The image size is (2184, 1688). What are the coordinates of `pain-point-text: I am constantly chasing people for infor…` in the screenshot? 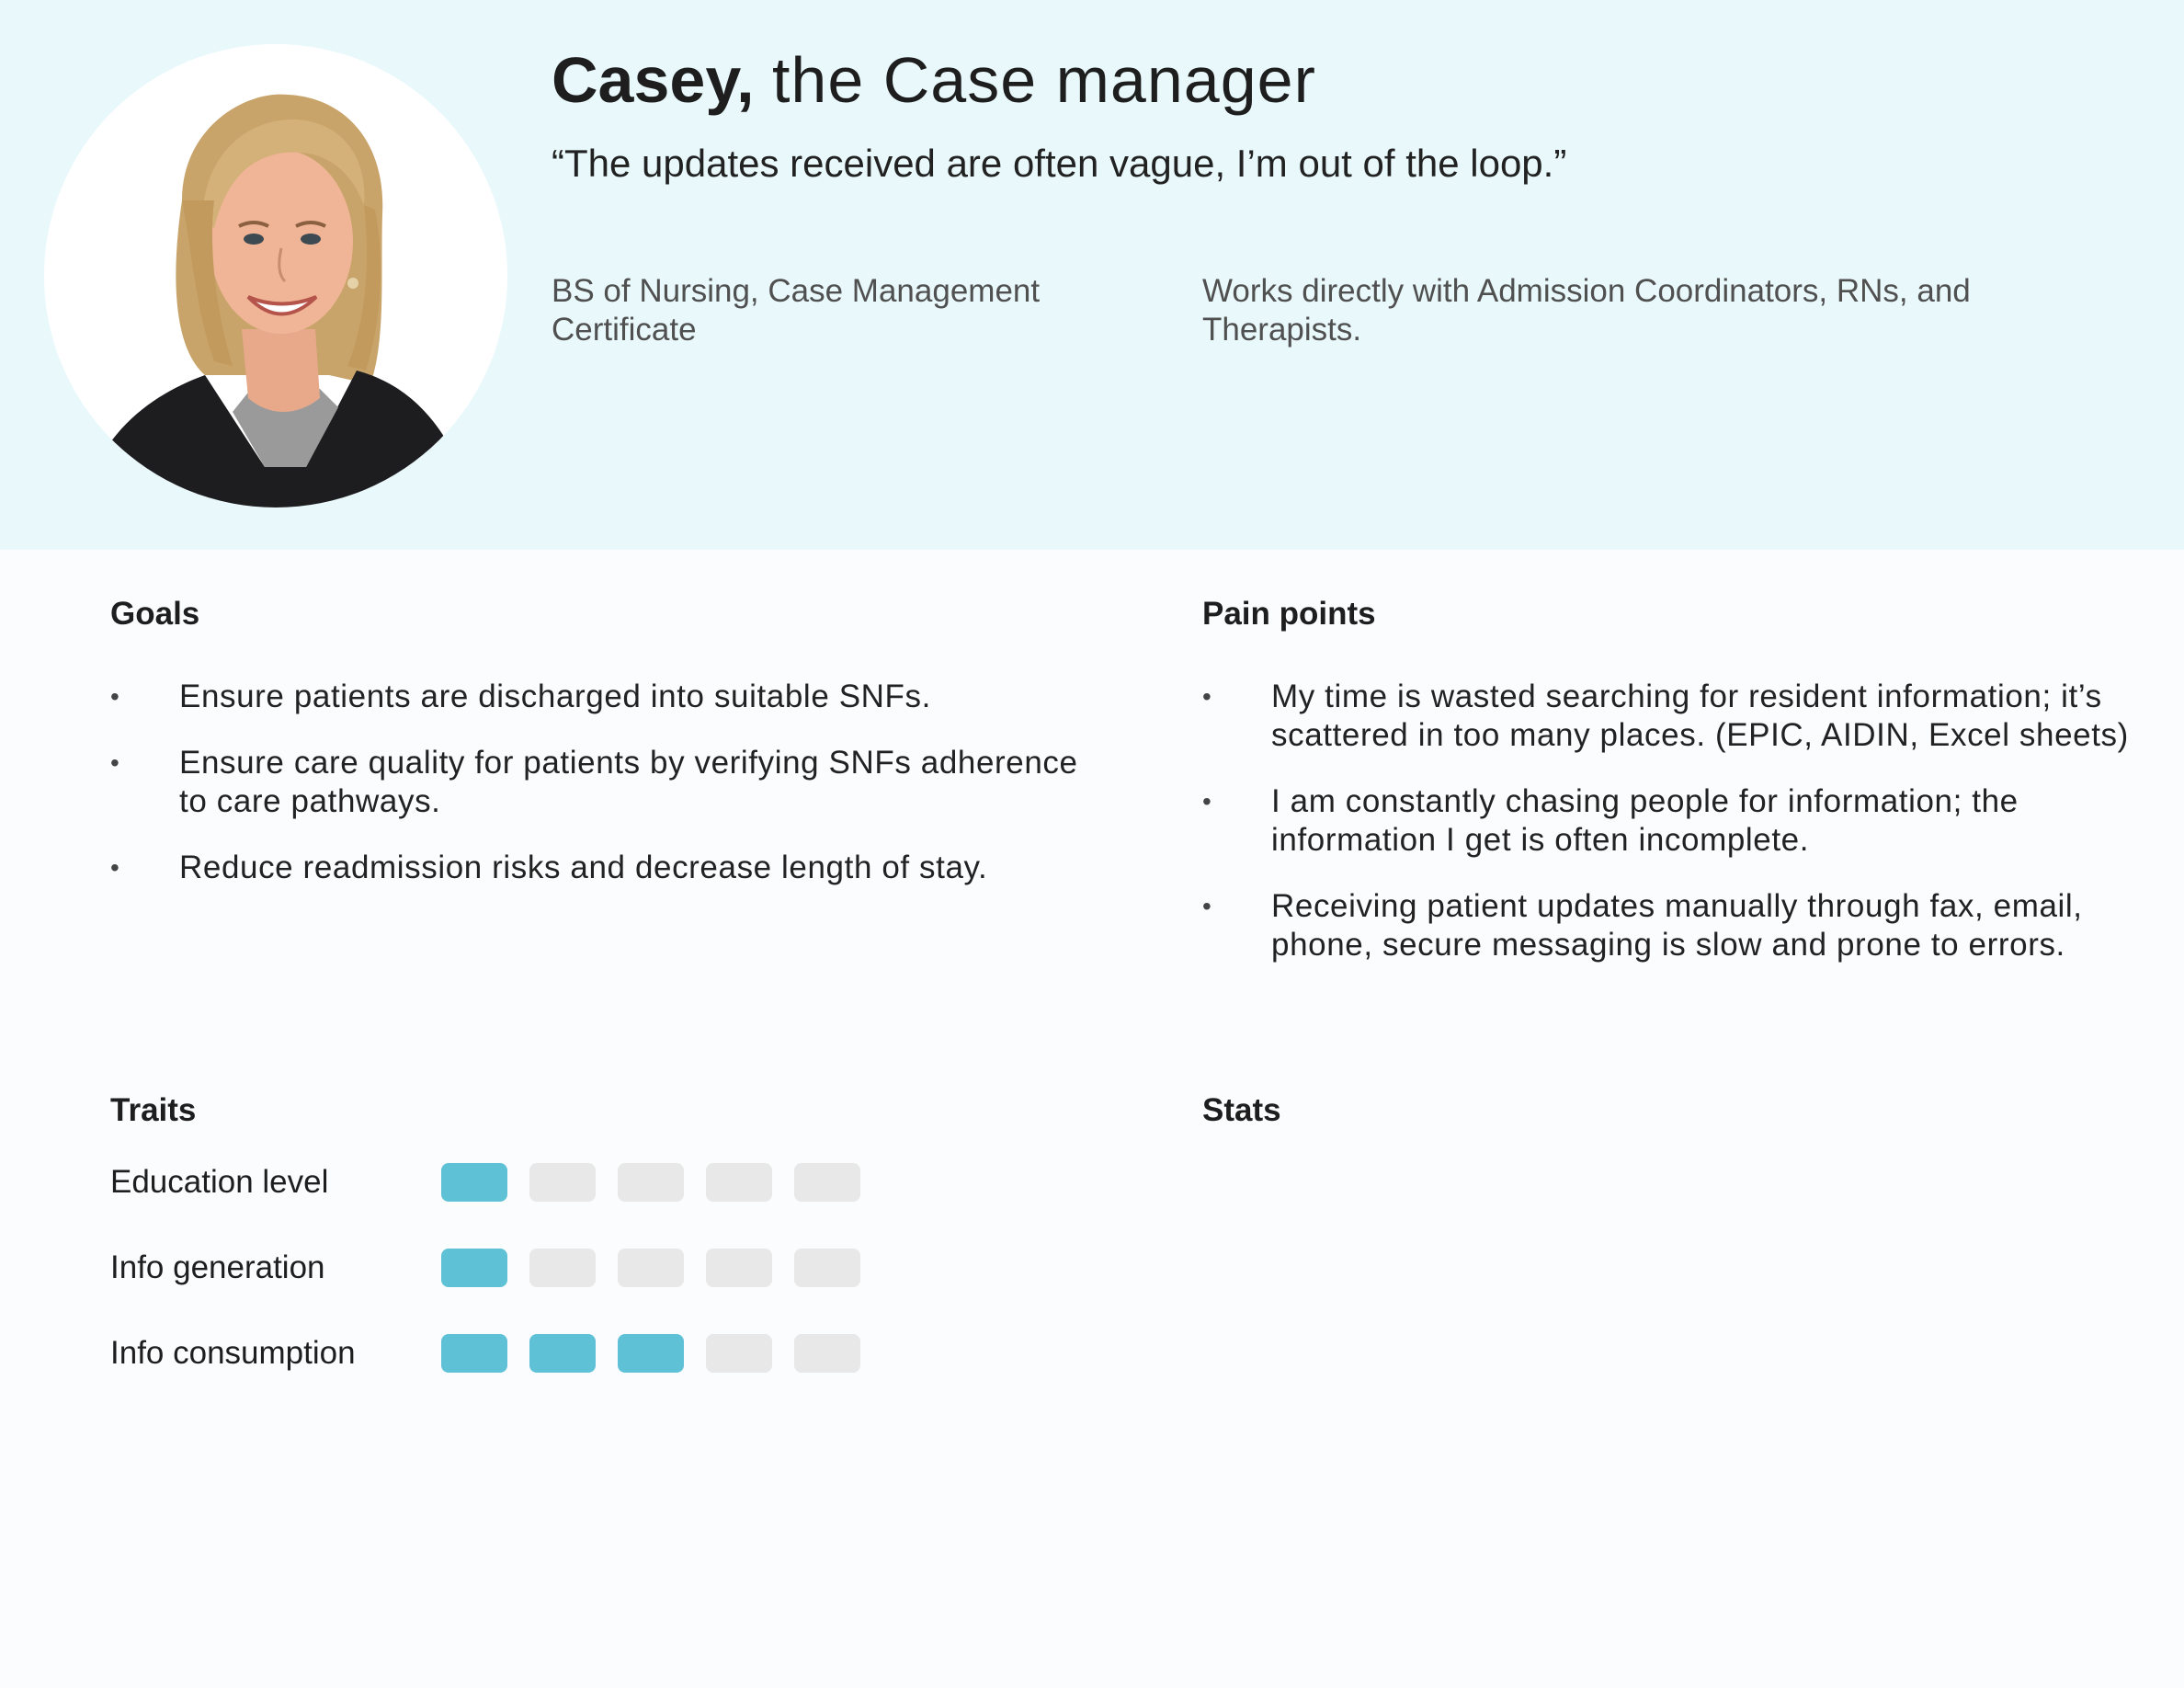 It's located at (1645, 821).